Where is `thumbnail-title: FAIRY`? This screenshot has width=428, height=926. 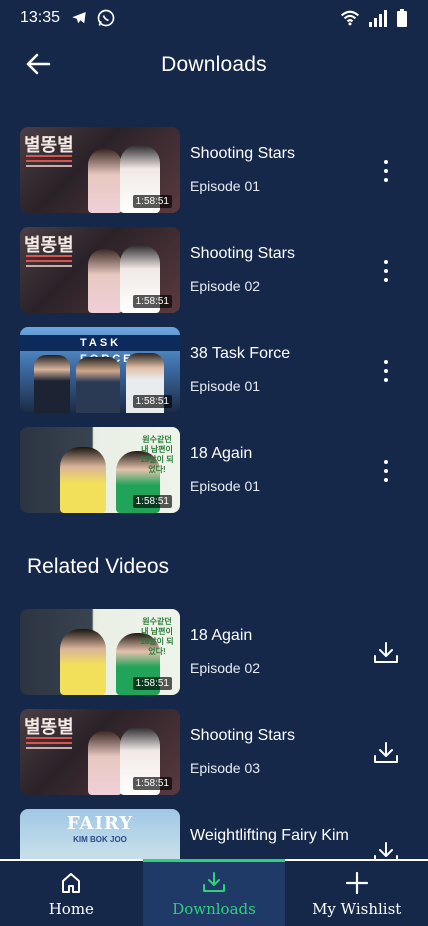
thumbnail-title: FAIRY is located at coordinates (100, 823).